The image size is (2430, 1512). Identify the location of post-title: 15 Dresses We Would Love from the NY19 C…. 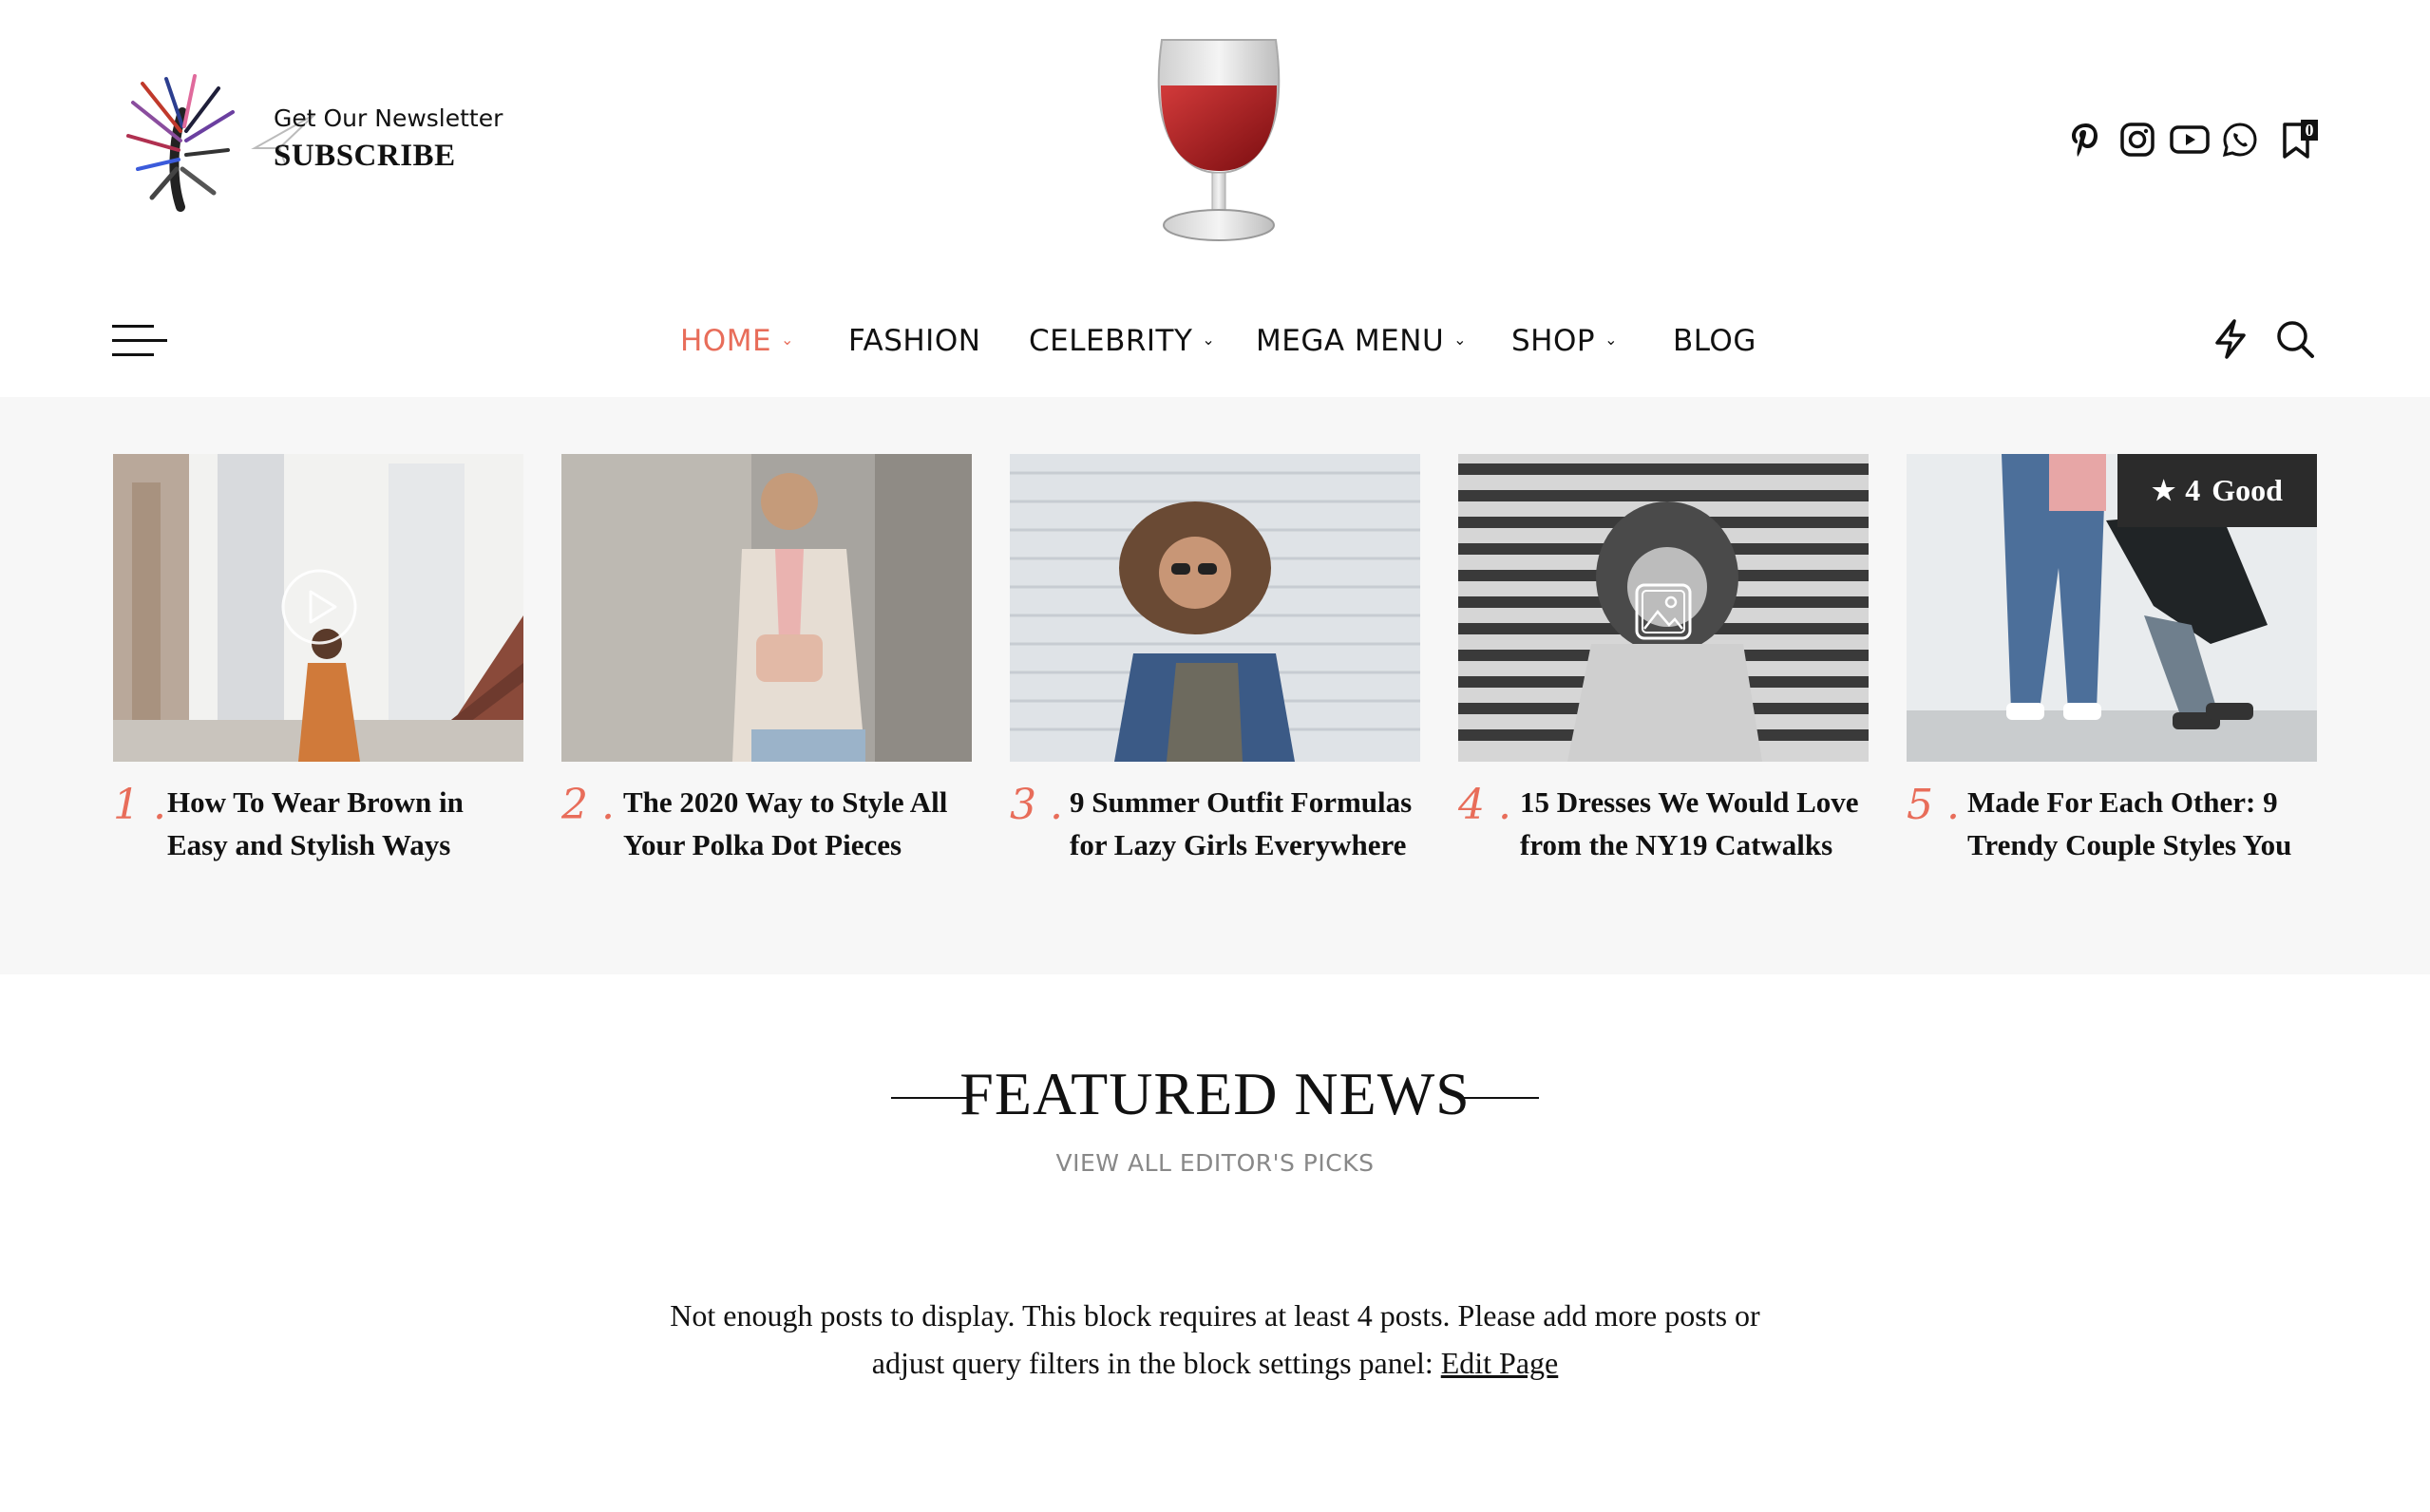
(1700, 824).